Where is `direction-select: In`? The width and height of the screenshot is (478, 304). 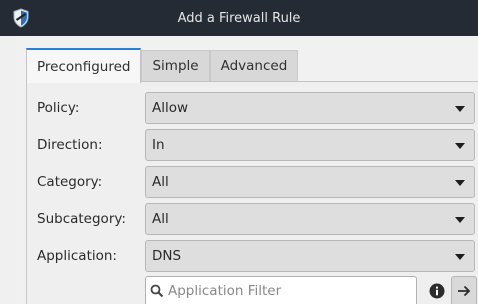
direction-select: In is located at coordinates (310, 145).